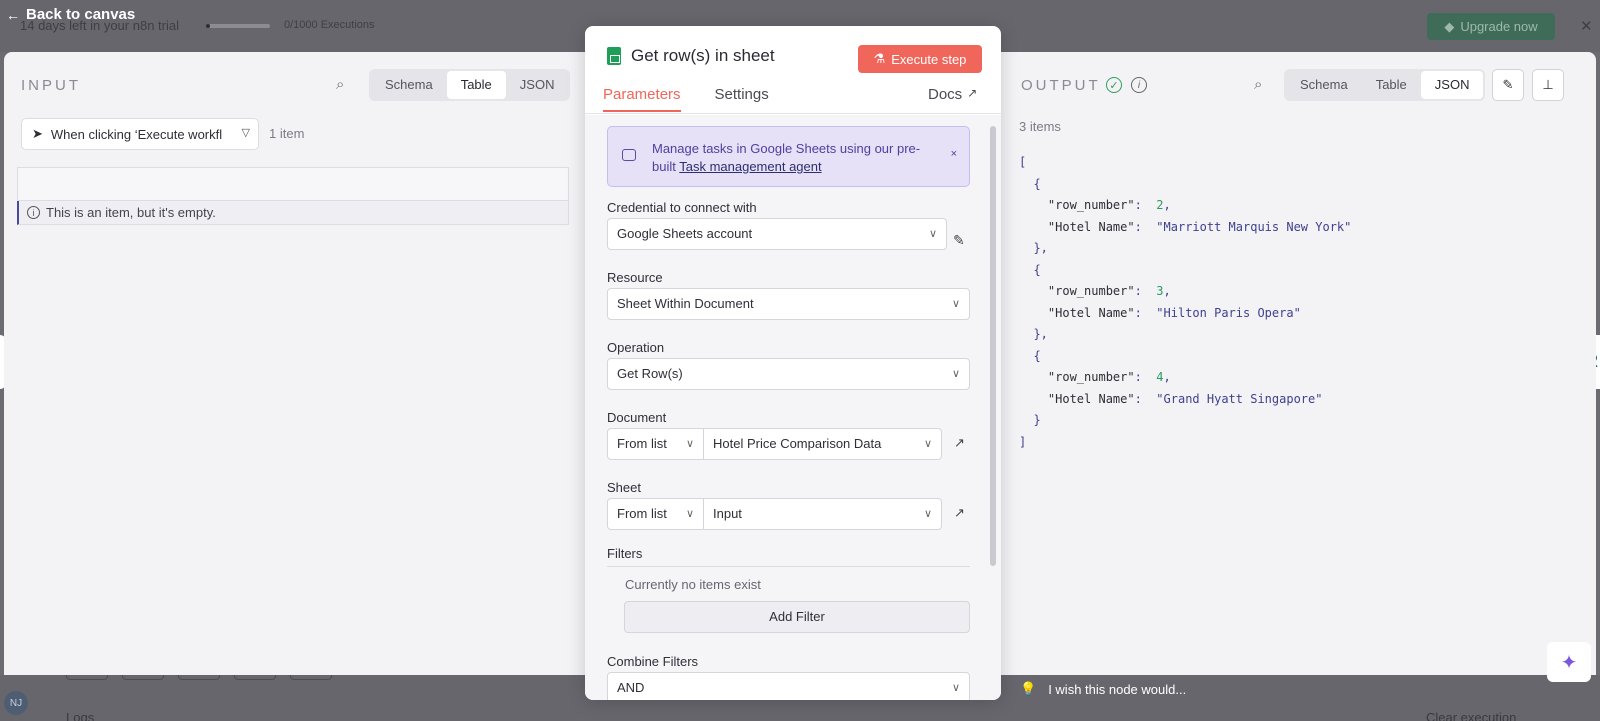 Image resolution: width=1600 pixels, height=721 pixels. What do you see at coordinates (682, 207) in the screenshot?
I see `credential-label: Credential to connect with` at bounding box center [682, 207].